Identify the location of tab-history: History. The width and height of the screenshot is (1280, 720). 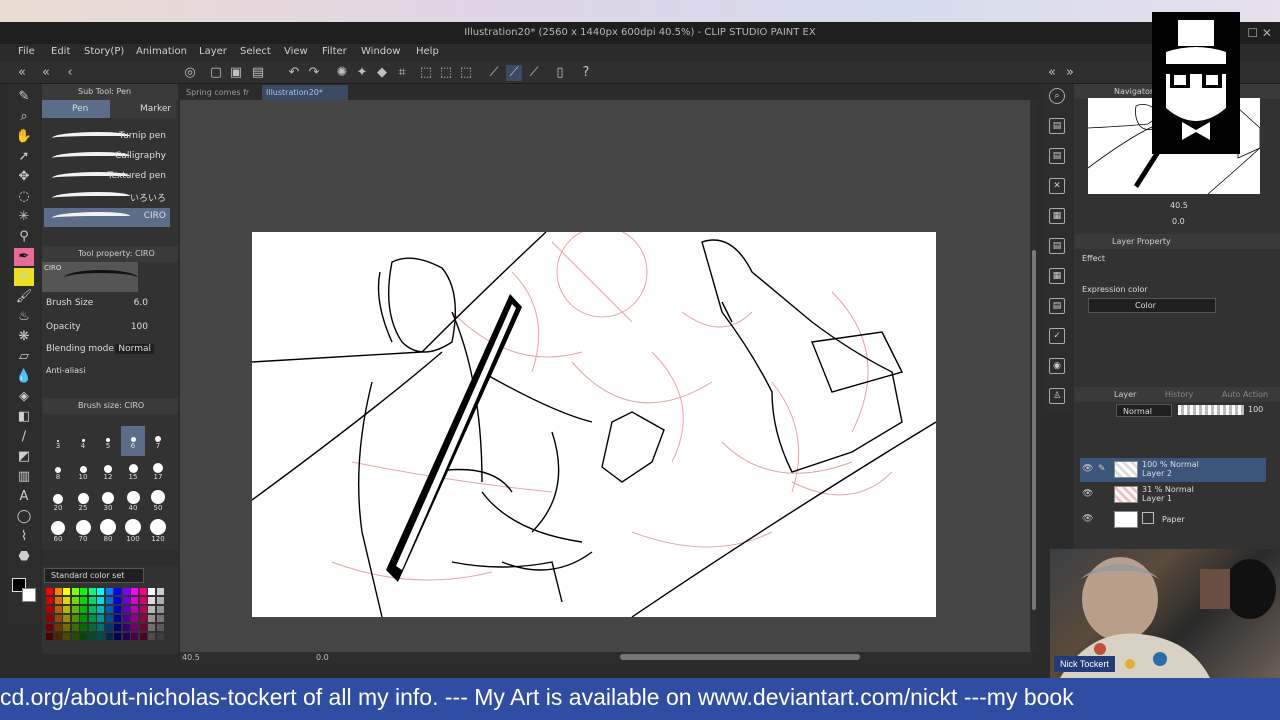
(1179, 394).